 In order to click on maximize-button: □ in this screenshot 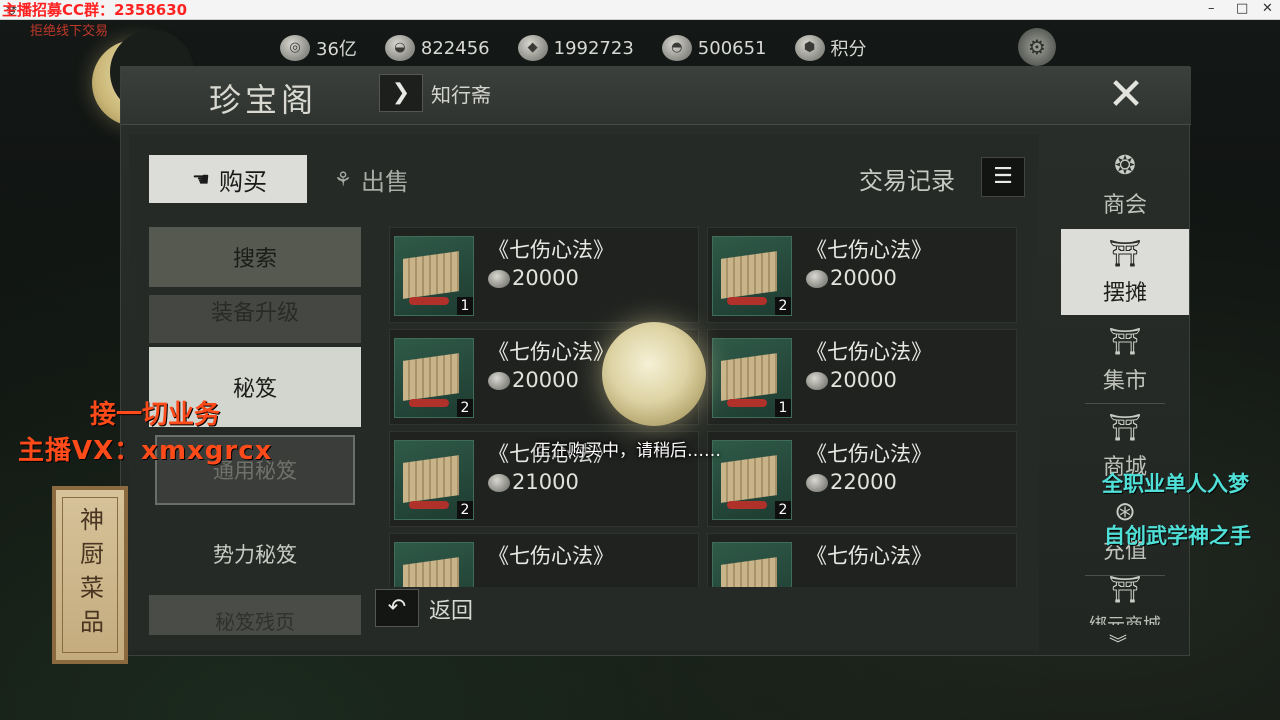, I will do `click(1242, 8)`.